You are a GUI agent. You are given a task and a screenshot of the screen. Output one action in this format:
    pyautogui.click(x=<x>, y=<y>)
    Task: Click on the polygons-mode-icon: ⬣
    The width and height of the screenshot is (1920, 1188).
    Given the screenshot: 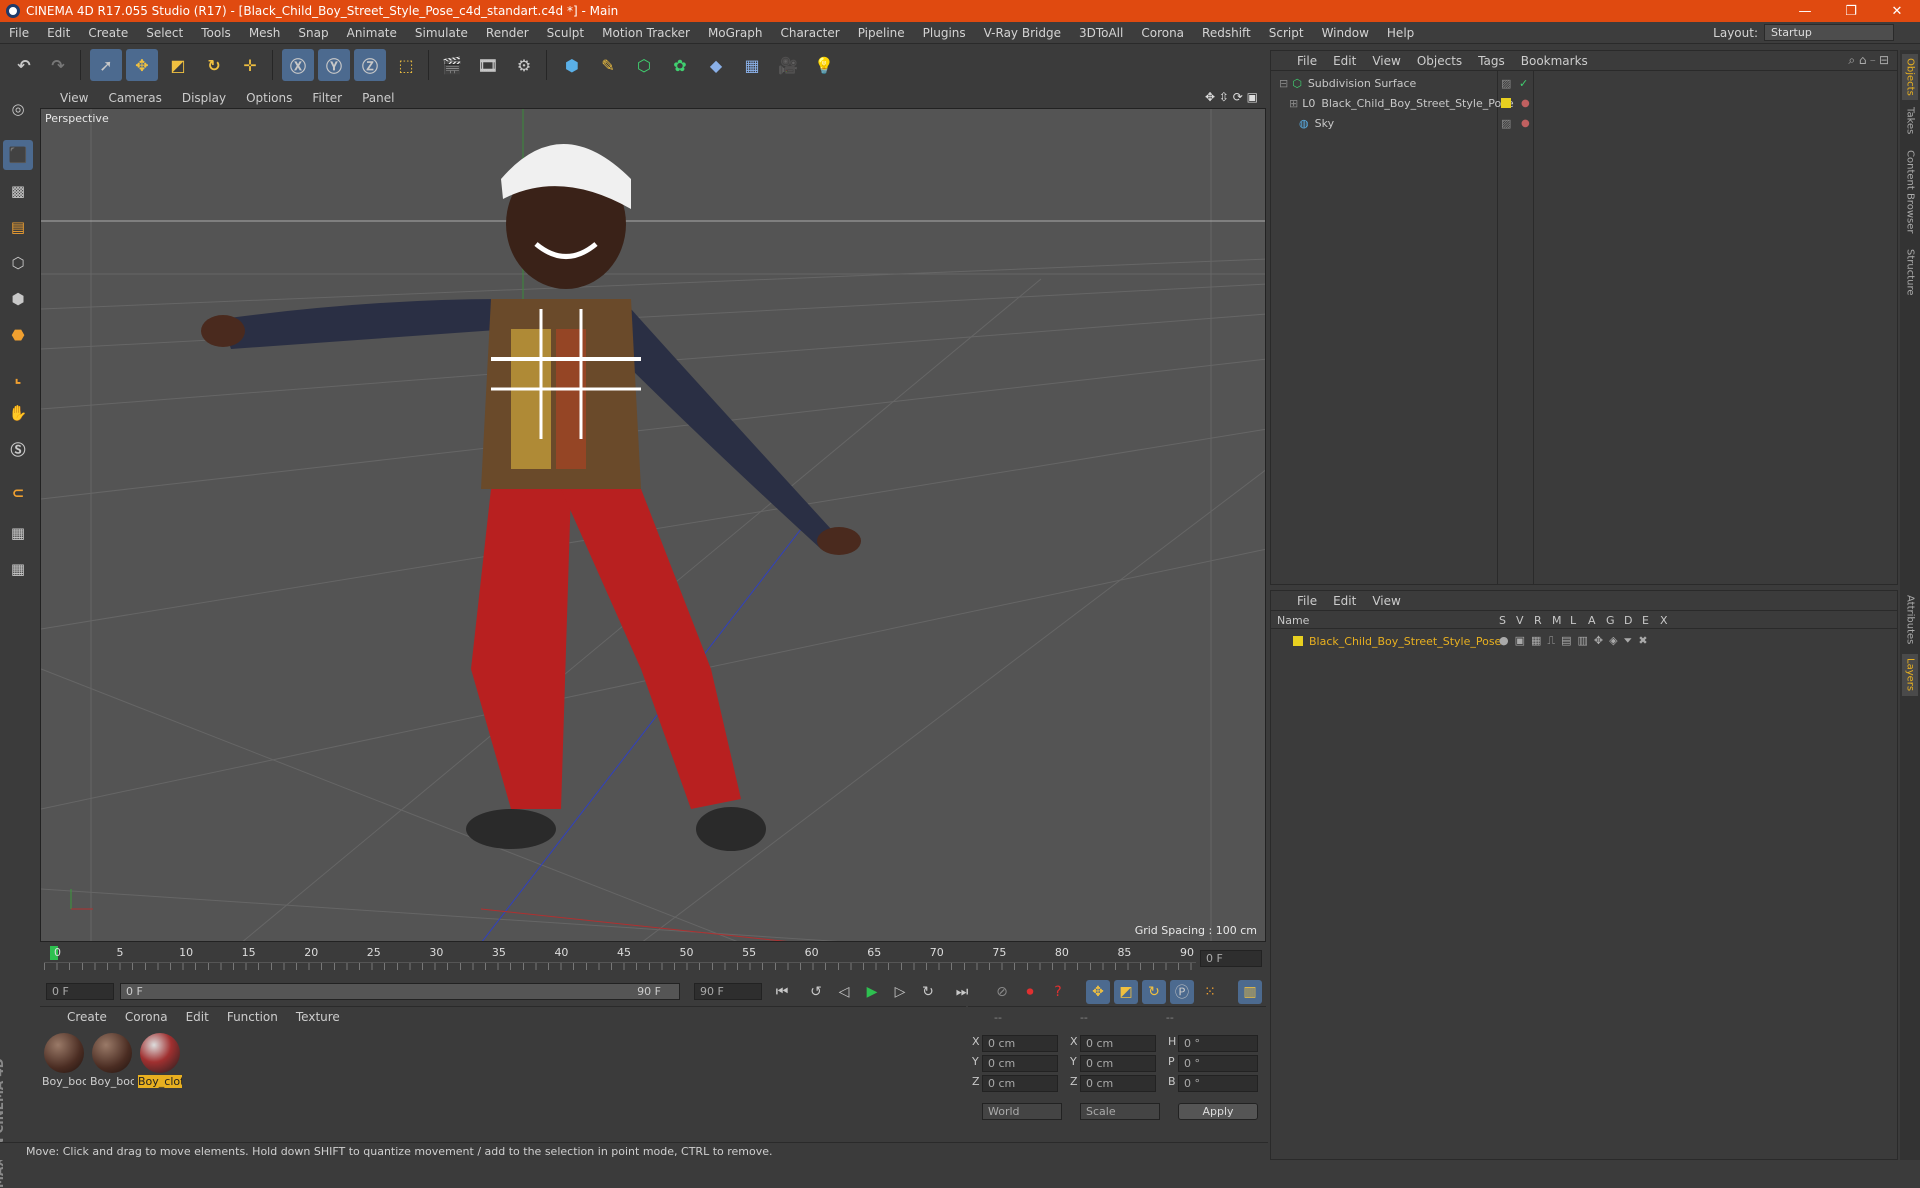 What is the action you would take?
    pyautogui.click(x=18, y=335)
    